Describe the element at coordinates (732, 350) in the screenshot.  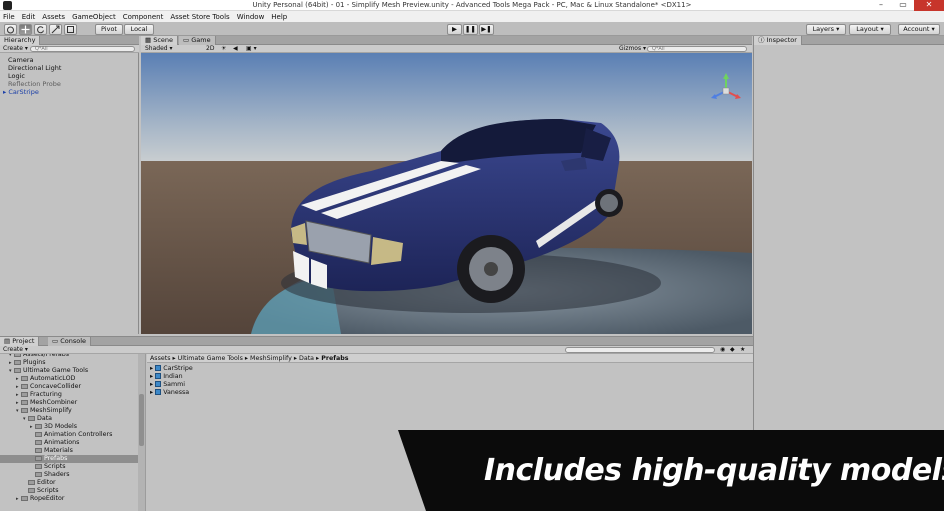
I see `filter-label-icon: ◆` at that location.